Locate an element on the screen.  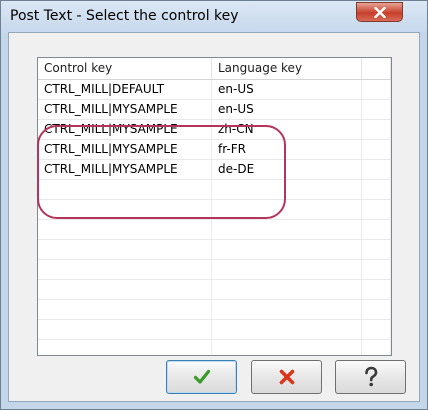
column-header-language-key: Language key is located at coordinates (287, 68).